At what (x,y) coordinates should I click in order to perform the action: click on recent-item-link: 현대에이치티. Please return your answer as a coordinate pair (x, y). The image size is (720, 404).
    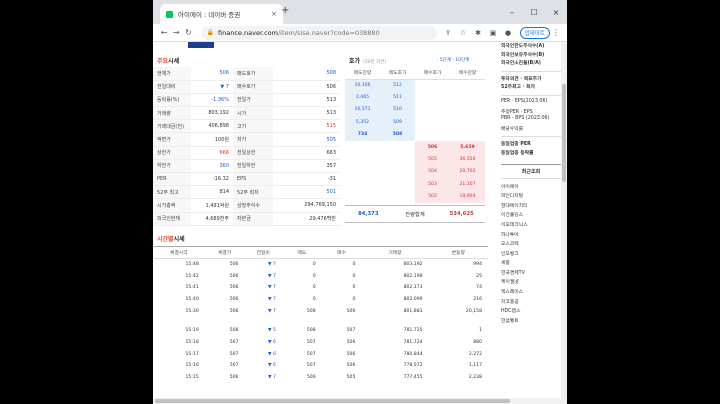
    Looking at the image, I should click on (531, 207).